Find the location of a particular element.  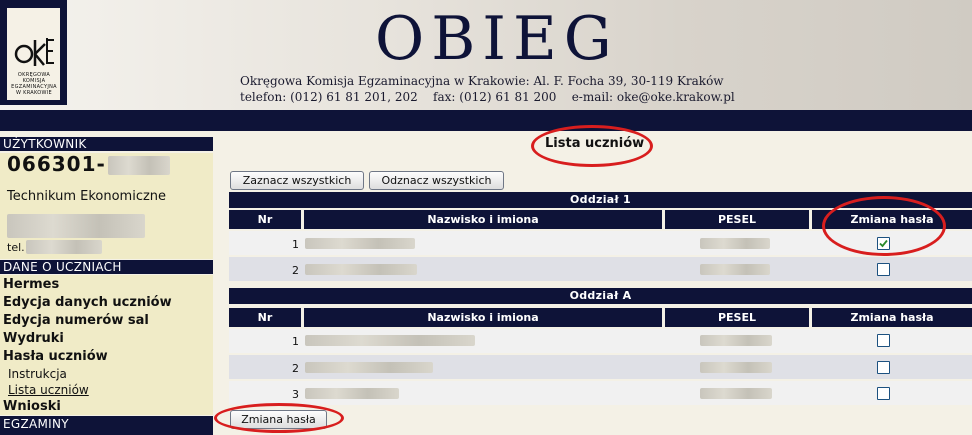

annotation-ring-title is located at coordinates (592, 146).